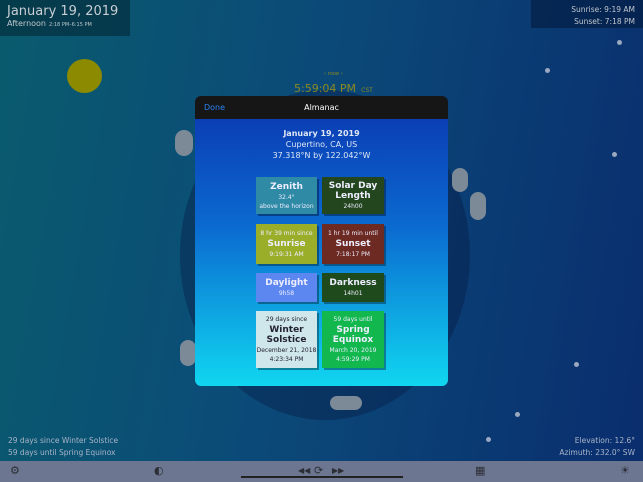 Image resolution: width=643 pixels, height=482 pixels. Describe the element at coordinates (480, 470) in the screenshot. I see `grid-icon: ▦` at that location.